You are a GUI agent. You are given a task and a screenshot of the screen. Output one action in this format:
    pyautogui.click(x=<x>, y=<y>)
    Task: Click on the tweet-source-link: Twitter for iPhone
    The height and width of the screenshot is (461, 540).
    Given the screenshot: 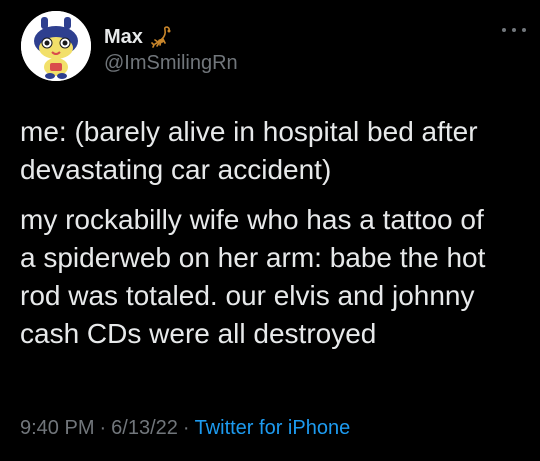 What is the action you would take?
    pyautogui.click(x=273, y=428)
    